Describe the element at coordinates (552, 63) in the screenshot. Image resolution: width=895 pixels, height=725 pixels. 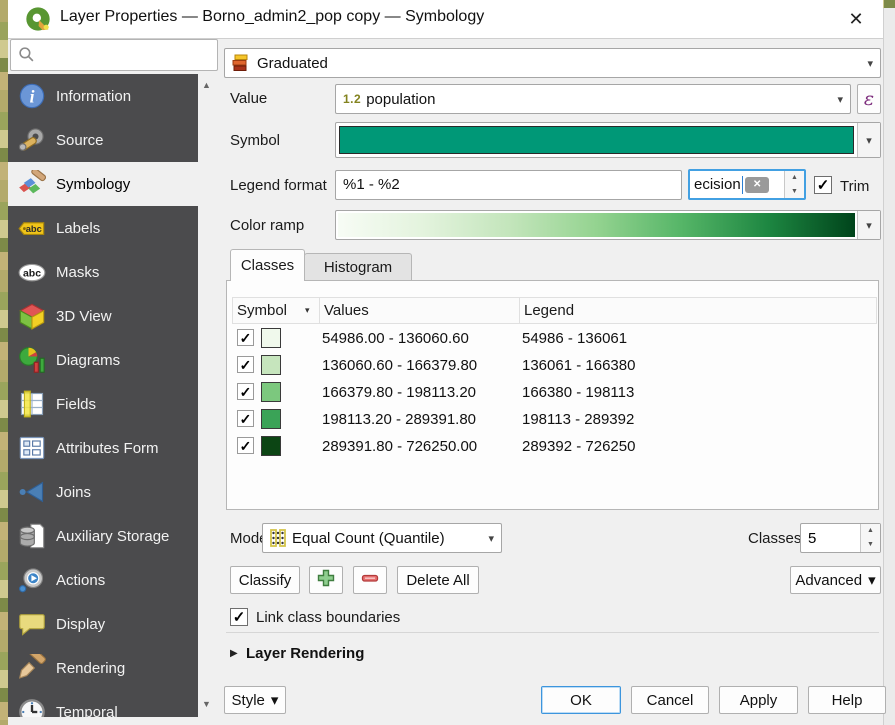
I see `renderer-type-dropdown: Graduated ▾` at that location.